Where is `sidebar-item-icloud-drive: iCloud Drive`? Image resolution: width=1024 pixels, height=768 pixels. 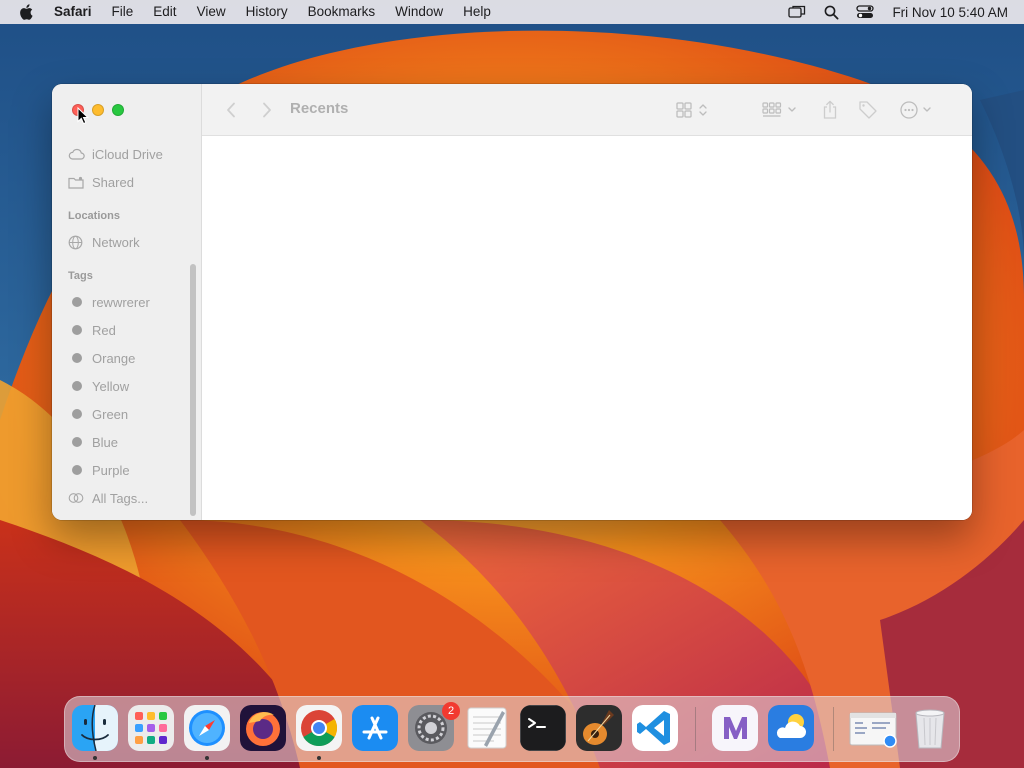 sidebar-item-icloud-drive: iCloud Drive is located at coordinates (127, 154).